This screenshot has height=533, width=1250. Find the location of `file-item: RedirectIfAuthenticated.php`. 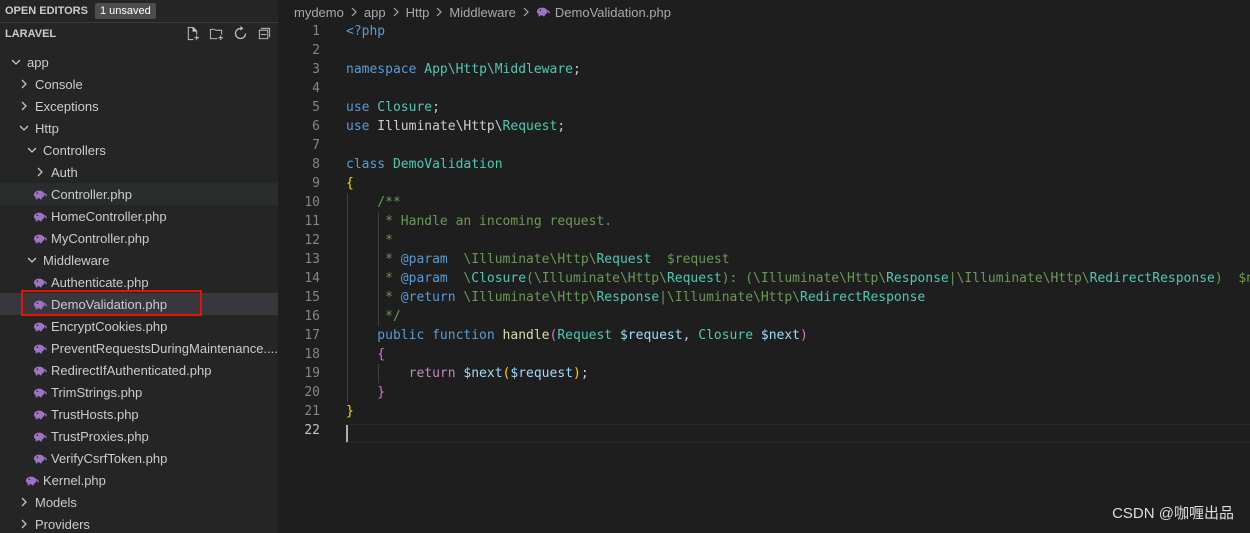

file-item: RedirectIfAuthenticated.php is located at coordinates (139, 370).